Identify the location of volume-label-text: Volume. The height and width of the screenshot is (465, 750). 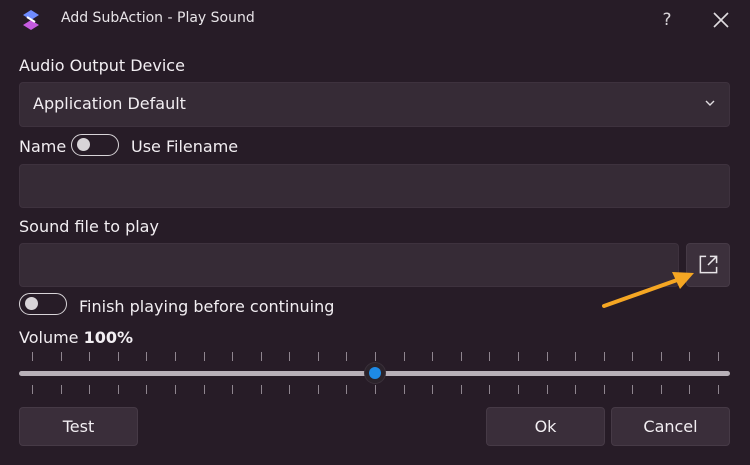
(49, 337).